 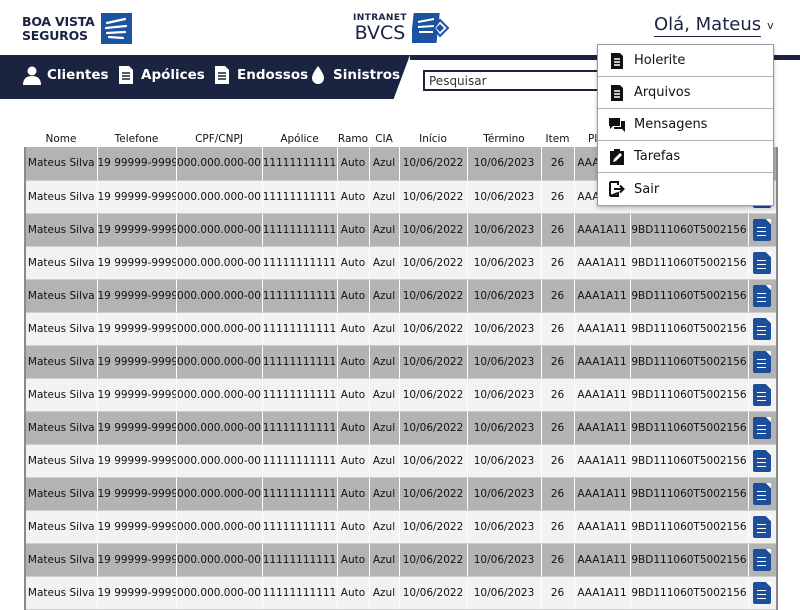 I want to click on menu-item-holerite: Holerite, so click(x=685, y=61).